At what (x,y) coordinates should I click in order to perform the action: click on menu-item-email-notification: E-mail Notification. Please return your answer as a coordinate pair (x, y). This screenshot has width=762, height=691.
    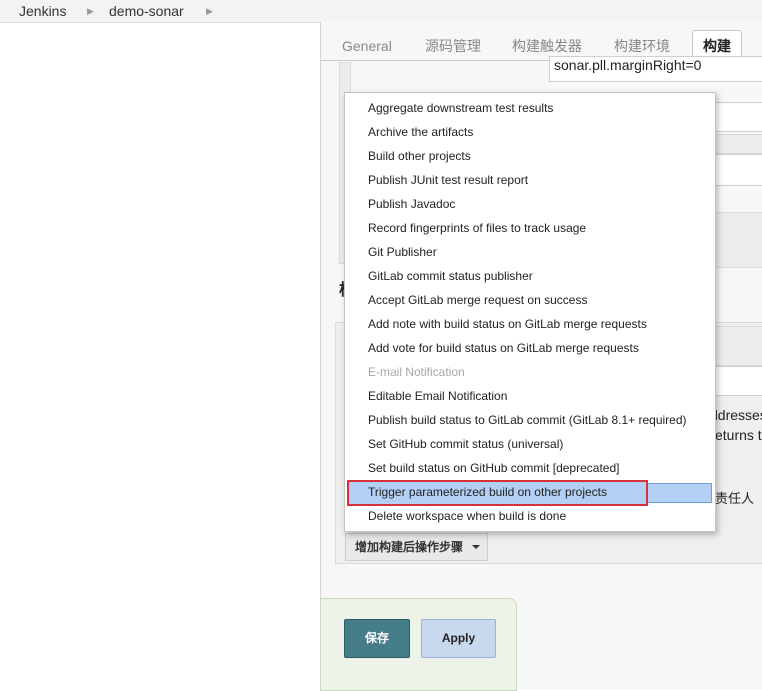
    Looking at the image, I should click on (416, 372).